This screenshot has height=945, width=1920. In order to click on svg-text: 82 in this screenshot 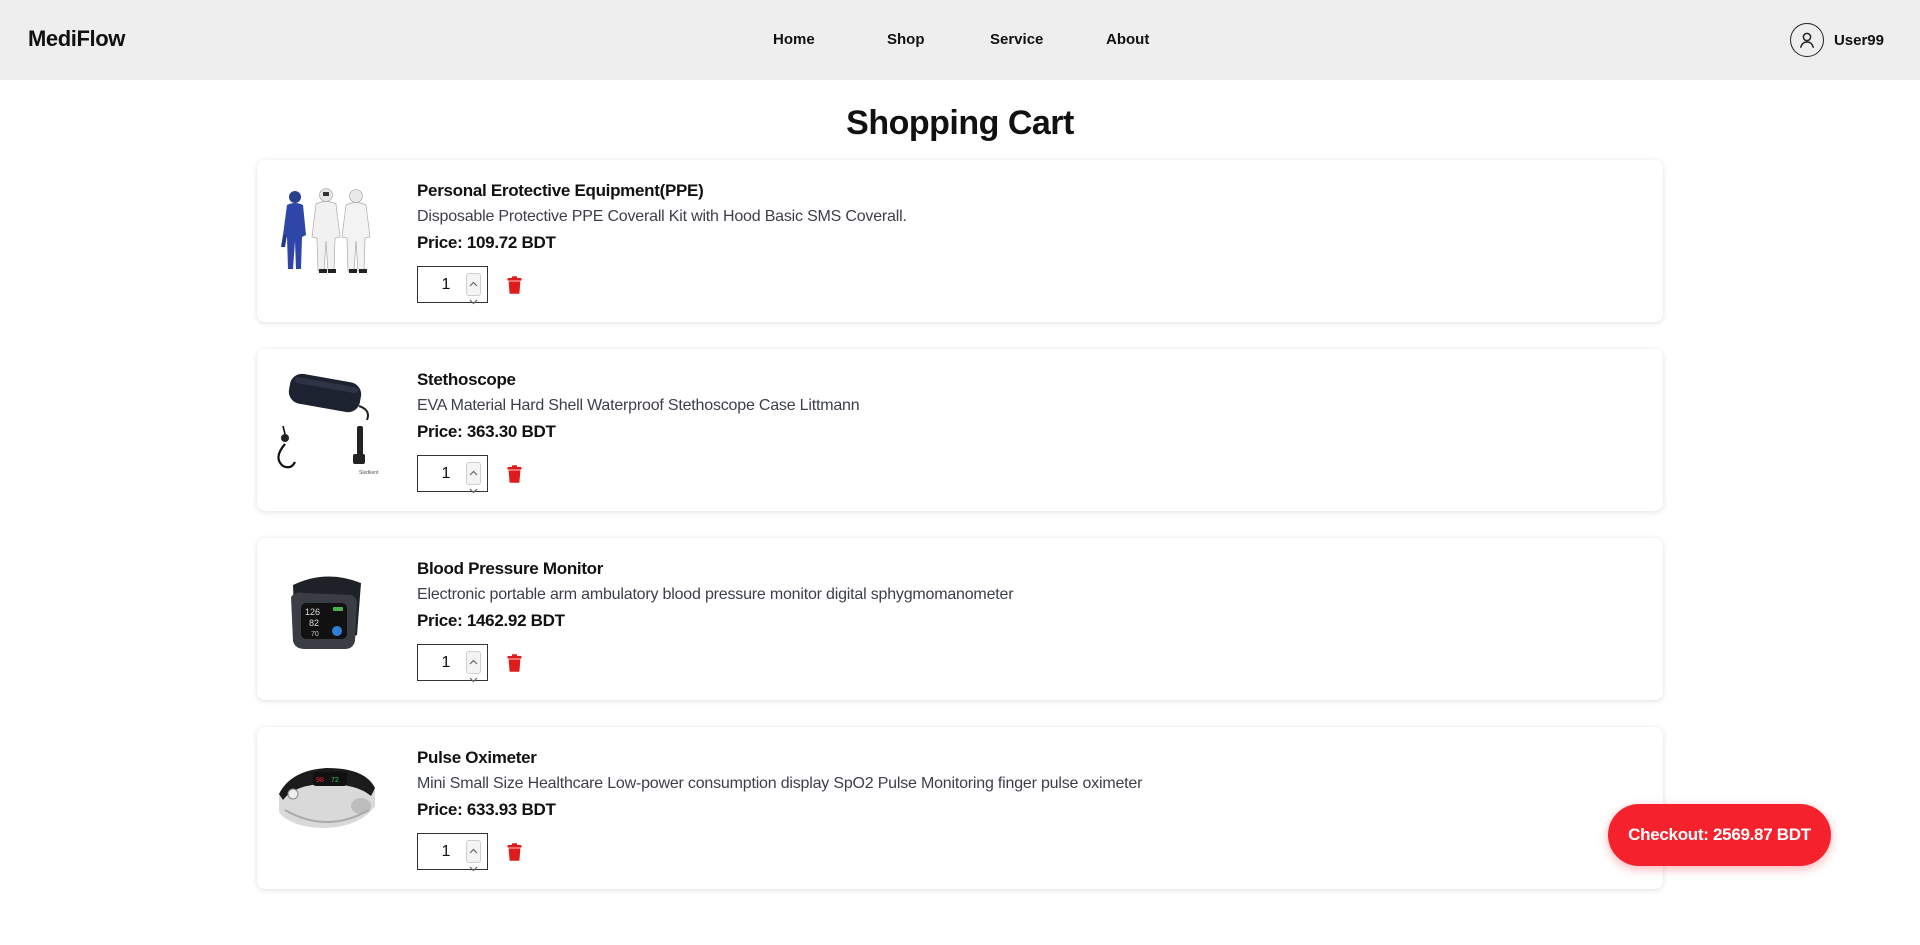, I will do `click(314, 623)`.